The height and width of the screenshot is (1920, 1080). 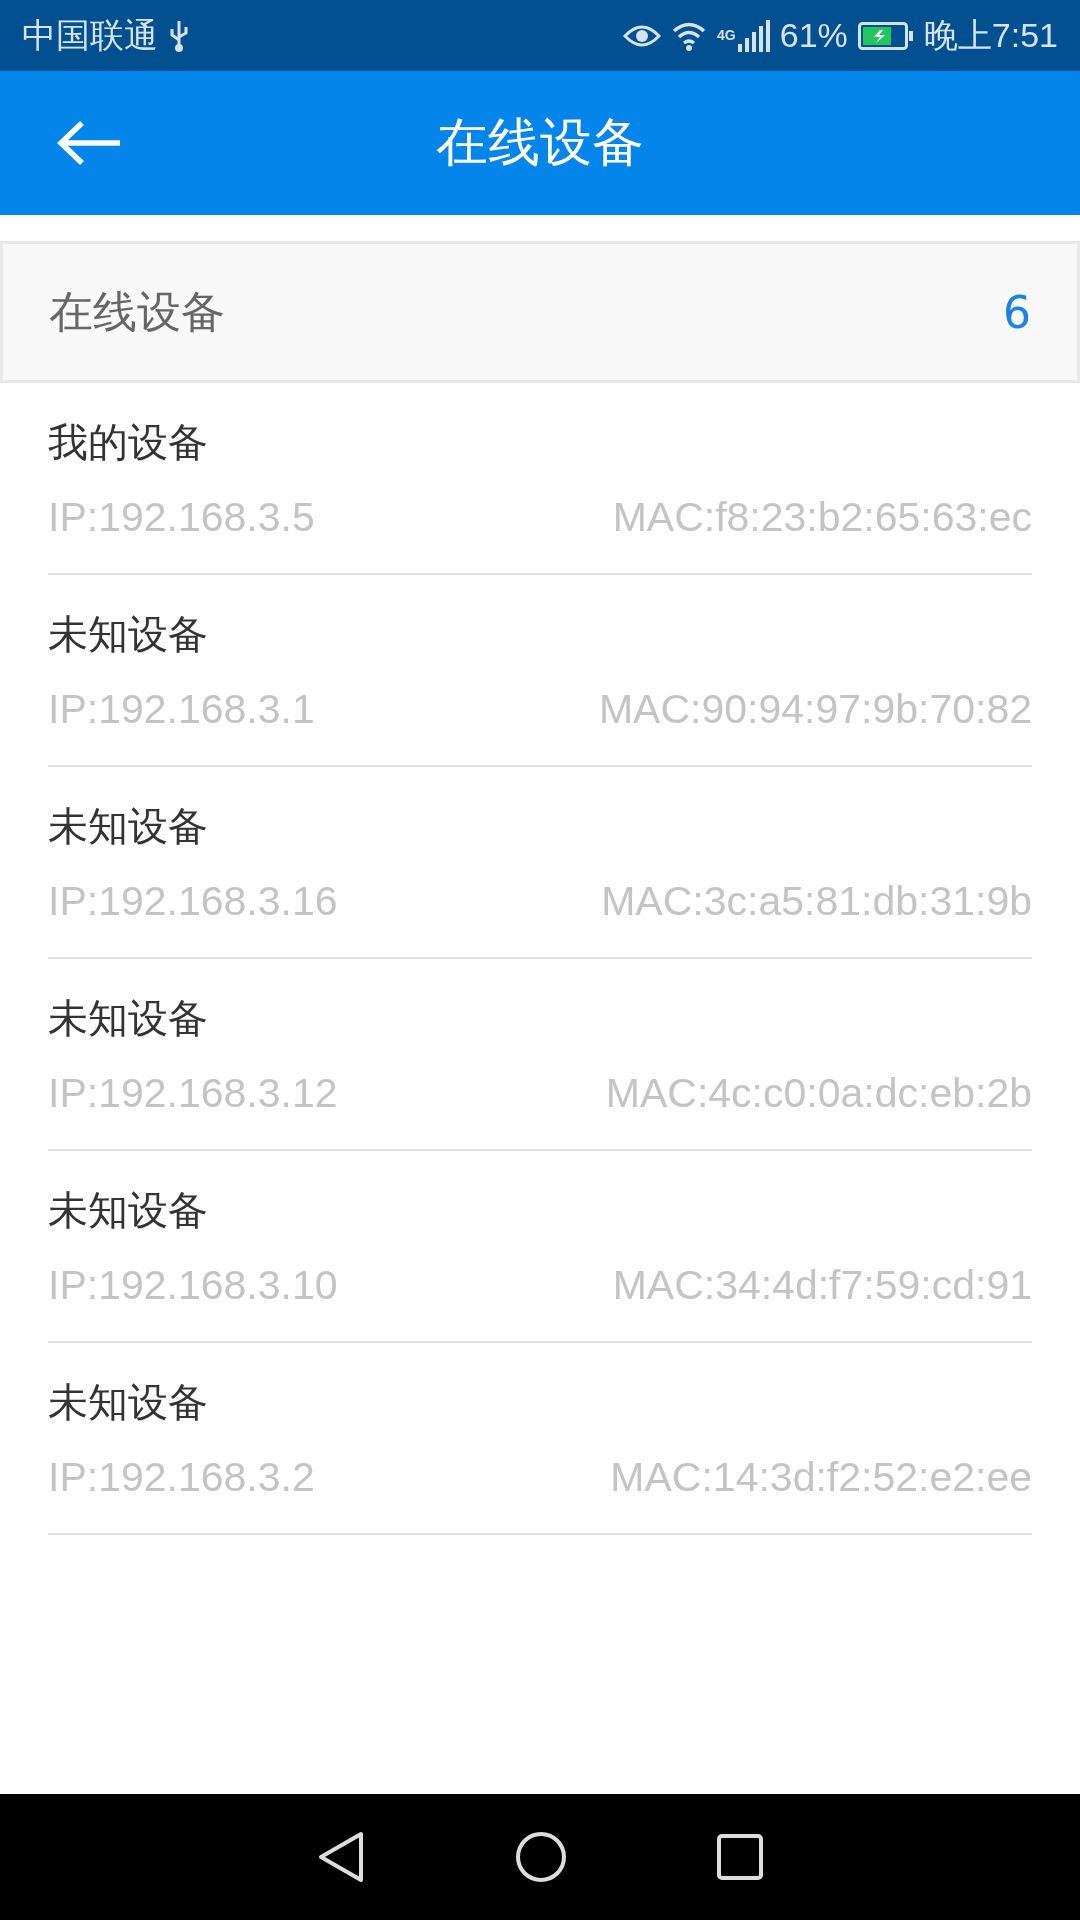 I want to click on back-nav-button, so click(x=341, y=1857).